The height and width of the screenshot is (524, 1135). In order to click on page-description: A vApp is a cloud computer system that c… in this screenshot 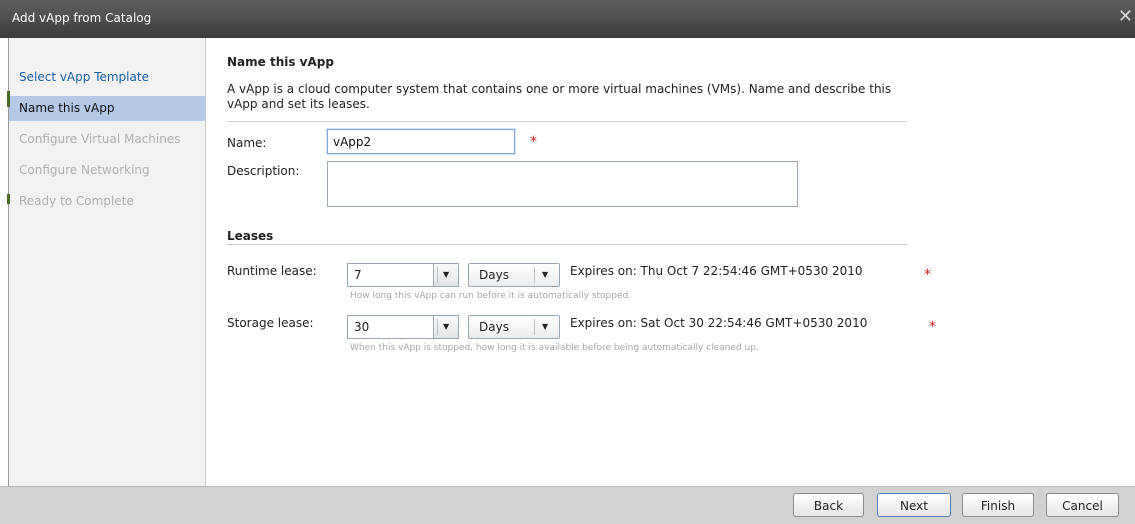, I will do `click(559, 96)`.